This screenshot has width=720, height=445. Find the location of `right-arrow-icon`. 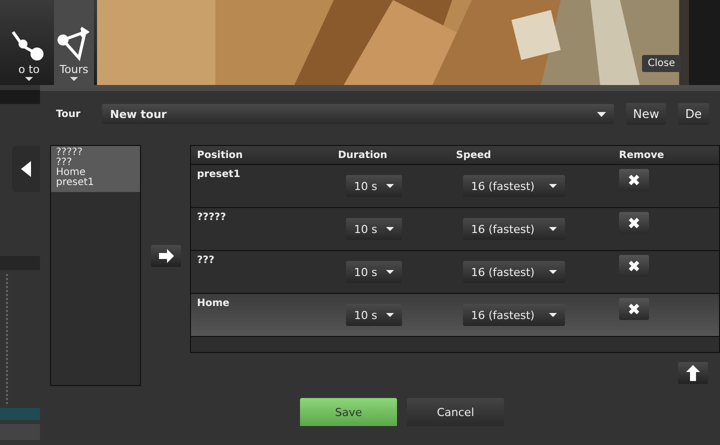

right-arrow-icon is located at coordinates (166, 255).